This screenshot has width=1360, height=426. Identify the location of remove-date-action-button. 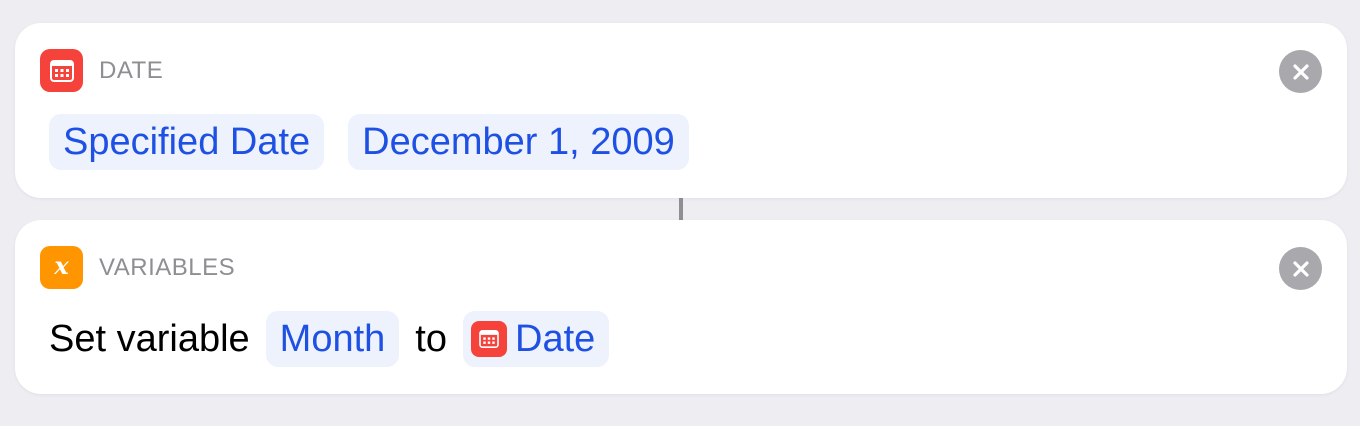
(1300, 71).